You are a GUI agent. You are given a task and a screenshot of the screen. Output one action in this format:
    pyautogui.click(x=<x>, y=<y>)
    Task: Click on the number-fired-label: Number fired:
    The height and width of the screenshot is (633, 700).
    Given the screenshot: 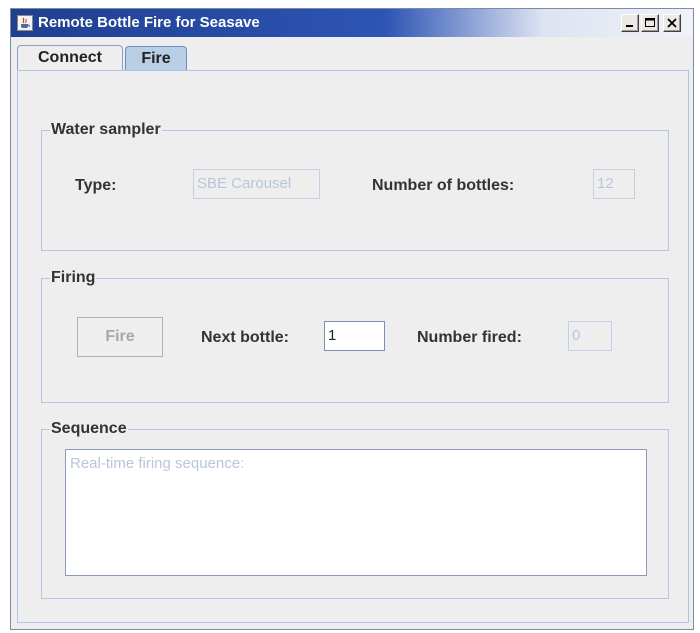 What is the action you would take?
    pyautogui.click(x=469, y=337)
    